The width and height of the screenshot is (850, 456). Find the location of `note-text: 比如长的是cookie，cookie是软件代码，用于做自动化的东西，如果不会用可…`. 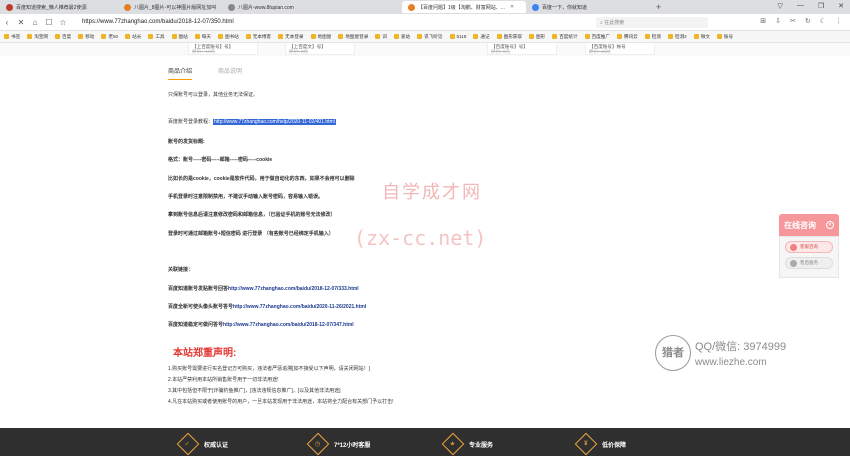

note-text: 比如长的是cookie，cookie是软件代码，用于做自动化的东西，如果不会用可… is located at coordinates (261, 179).